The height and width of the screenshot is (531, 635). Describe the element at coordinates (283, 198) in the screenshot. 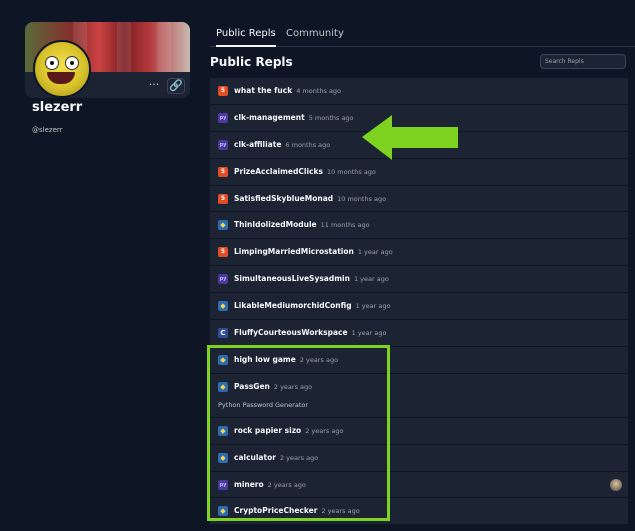

I see `repl-title: SatisfiedSkyblueMonad` at that location.